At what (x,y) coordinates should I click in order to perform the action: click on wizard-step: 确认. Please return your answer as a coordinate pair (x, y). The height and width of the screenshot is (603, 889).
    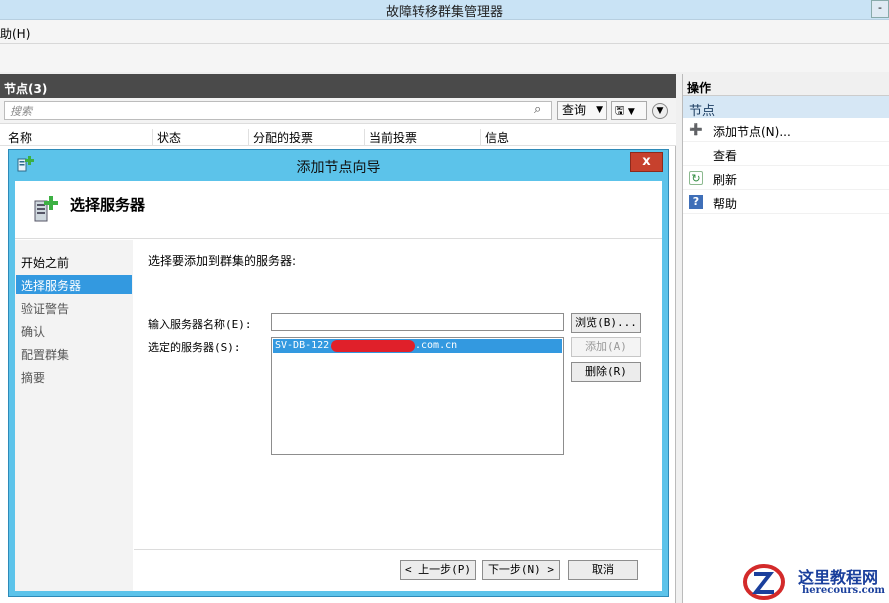
    Looking at the image, I should click on (74, 330).